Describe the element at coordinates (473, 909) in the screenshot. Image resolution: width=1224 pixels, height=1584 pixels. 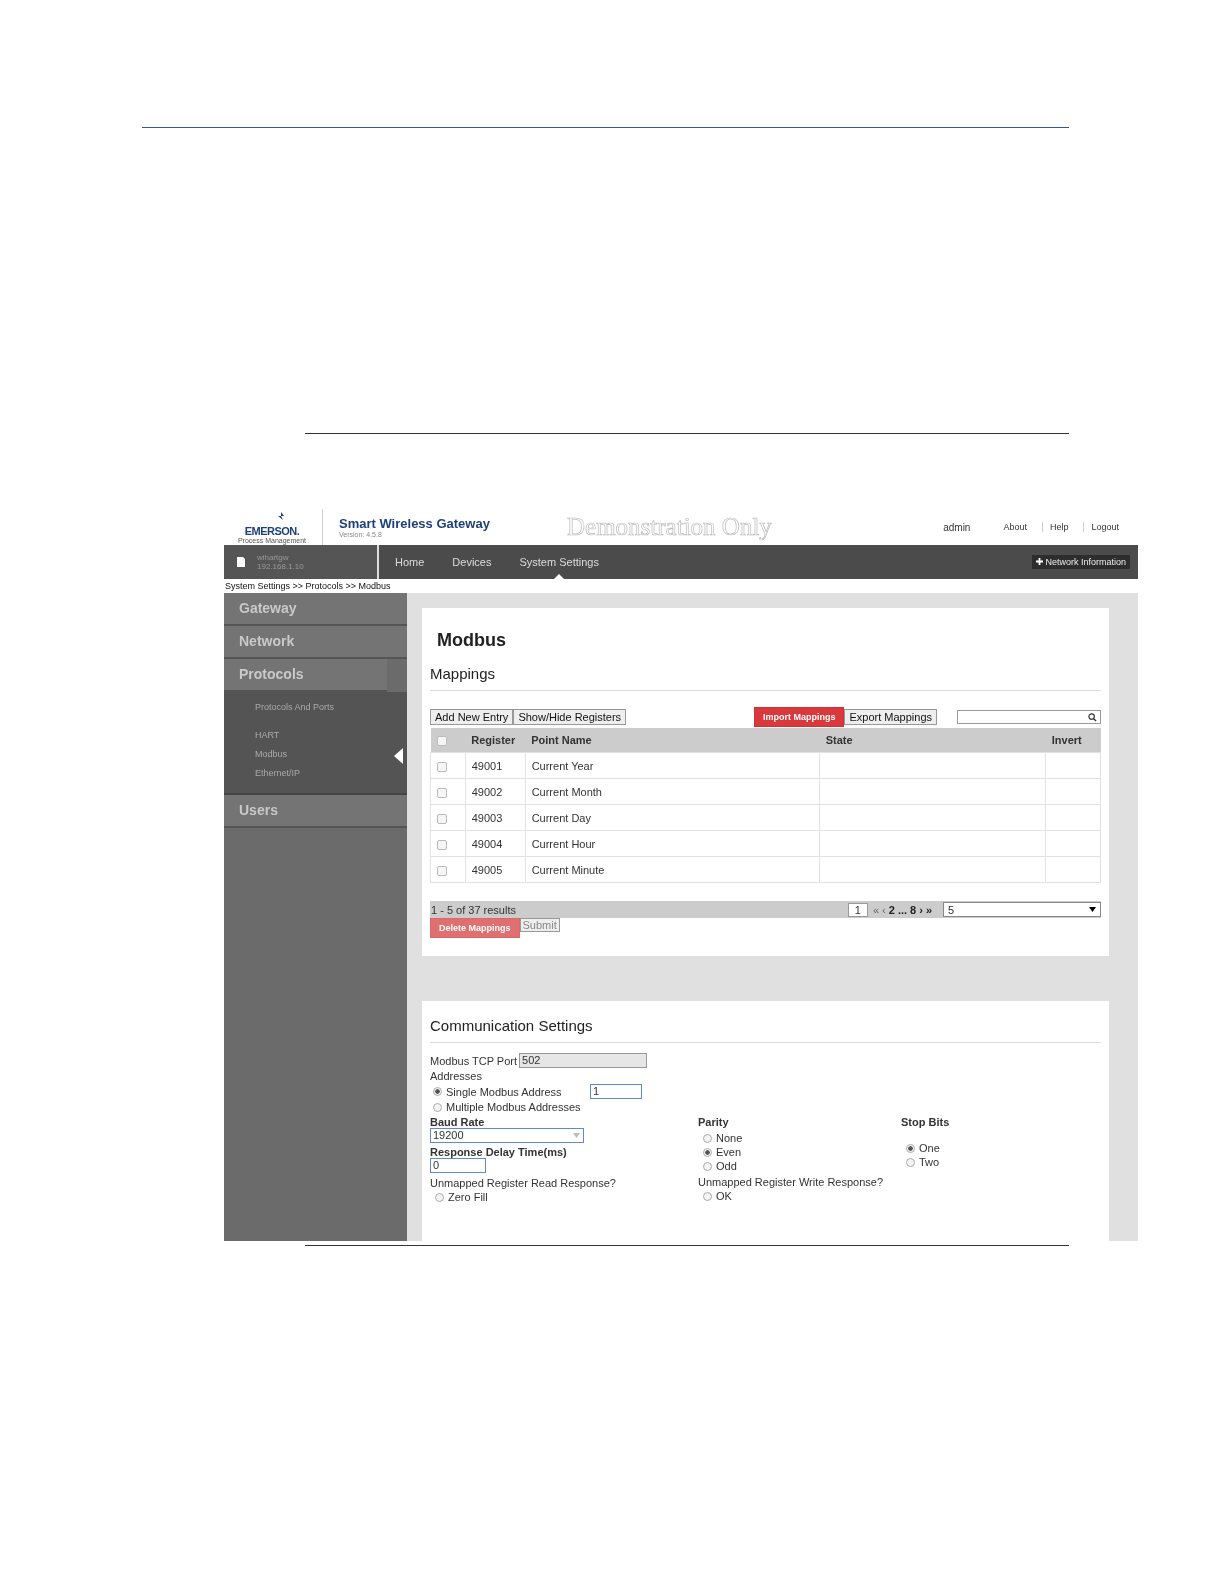
I see `results-summary: 1 - 5 of 37 results` at that location.